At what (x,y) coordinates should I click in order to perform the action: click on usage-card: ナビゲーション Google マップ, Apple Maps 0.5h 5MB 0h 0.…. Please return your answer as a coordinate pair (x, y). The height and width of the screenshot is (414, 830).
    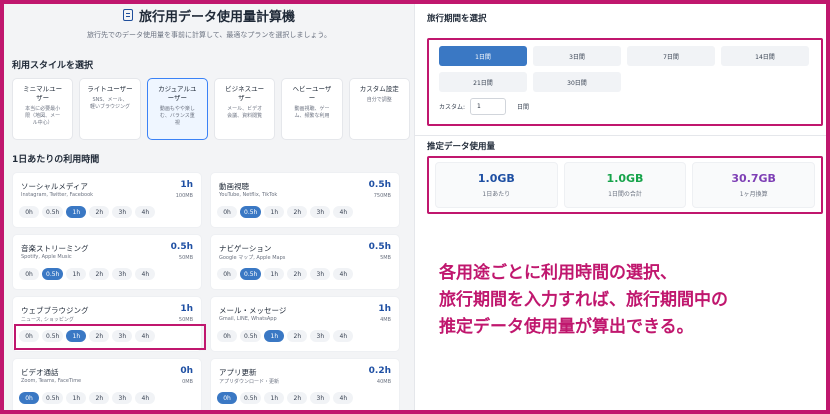
    Looking at the image, I should click on (305, 262).